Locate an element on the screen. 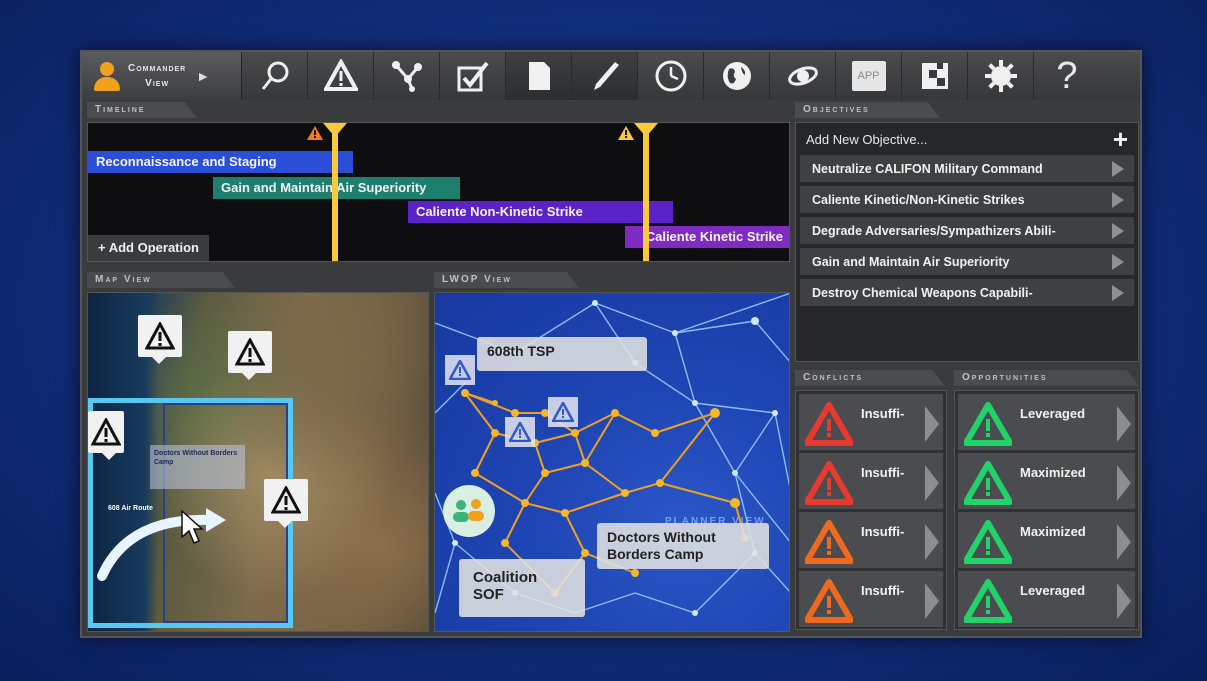 This screenshot has height=681, width=1207. tab-map-view: Map View is located at coordinates (161, 280).